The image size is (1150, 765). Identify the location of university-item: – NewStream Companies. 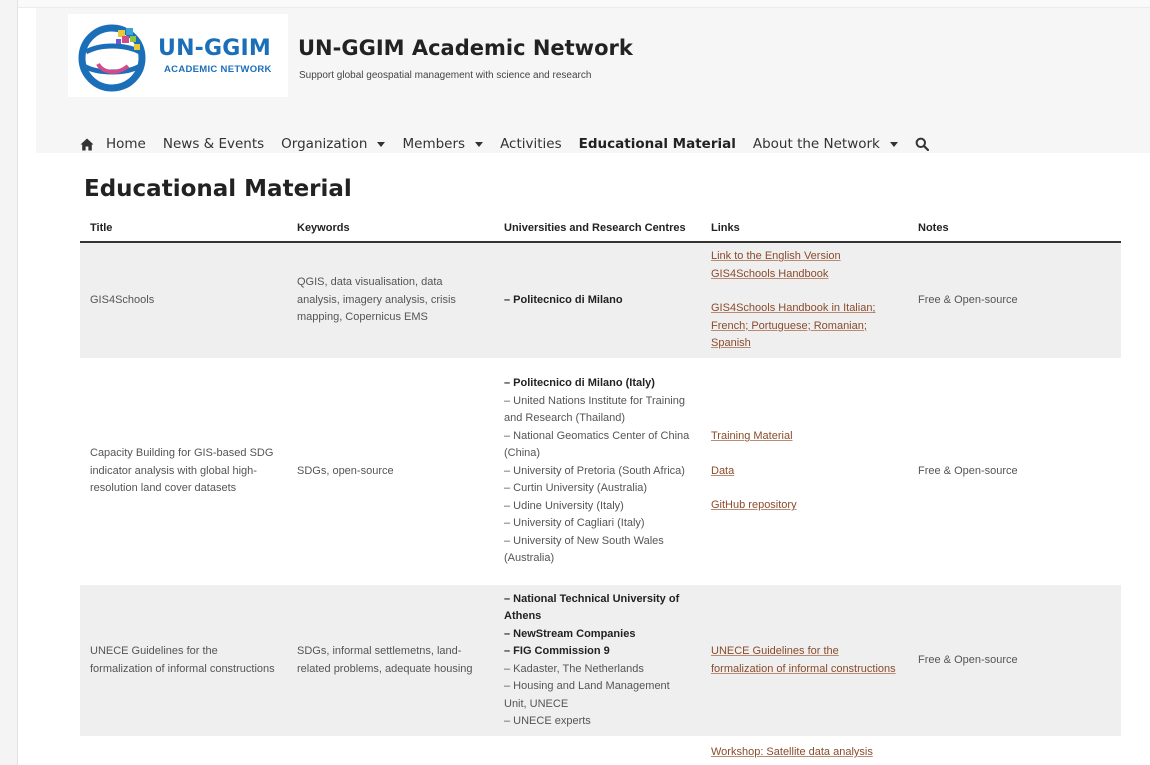
(570, 633).